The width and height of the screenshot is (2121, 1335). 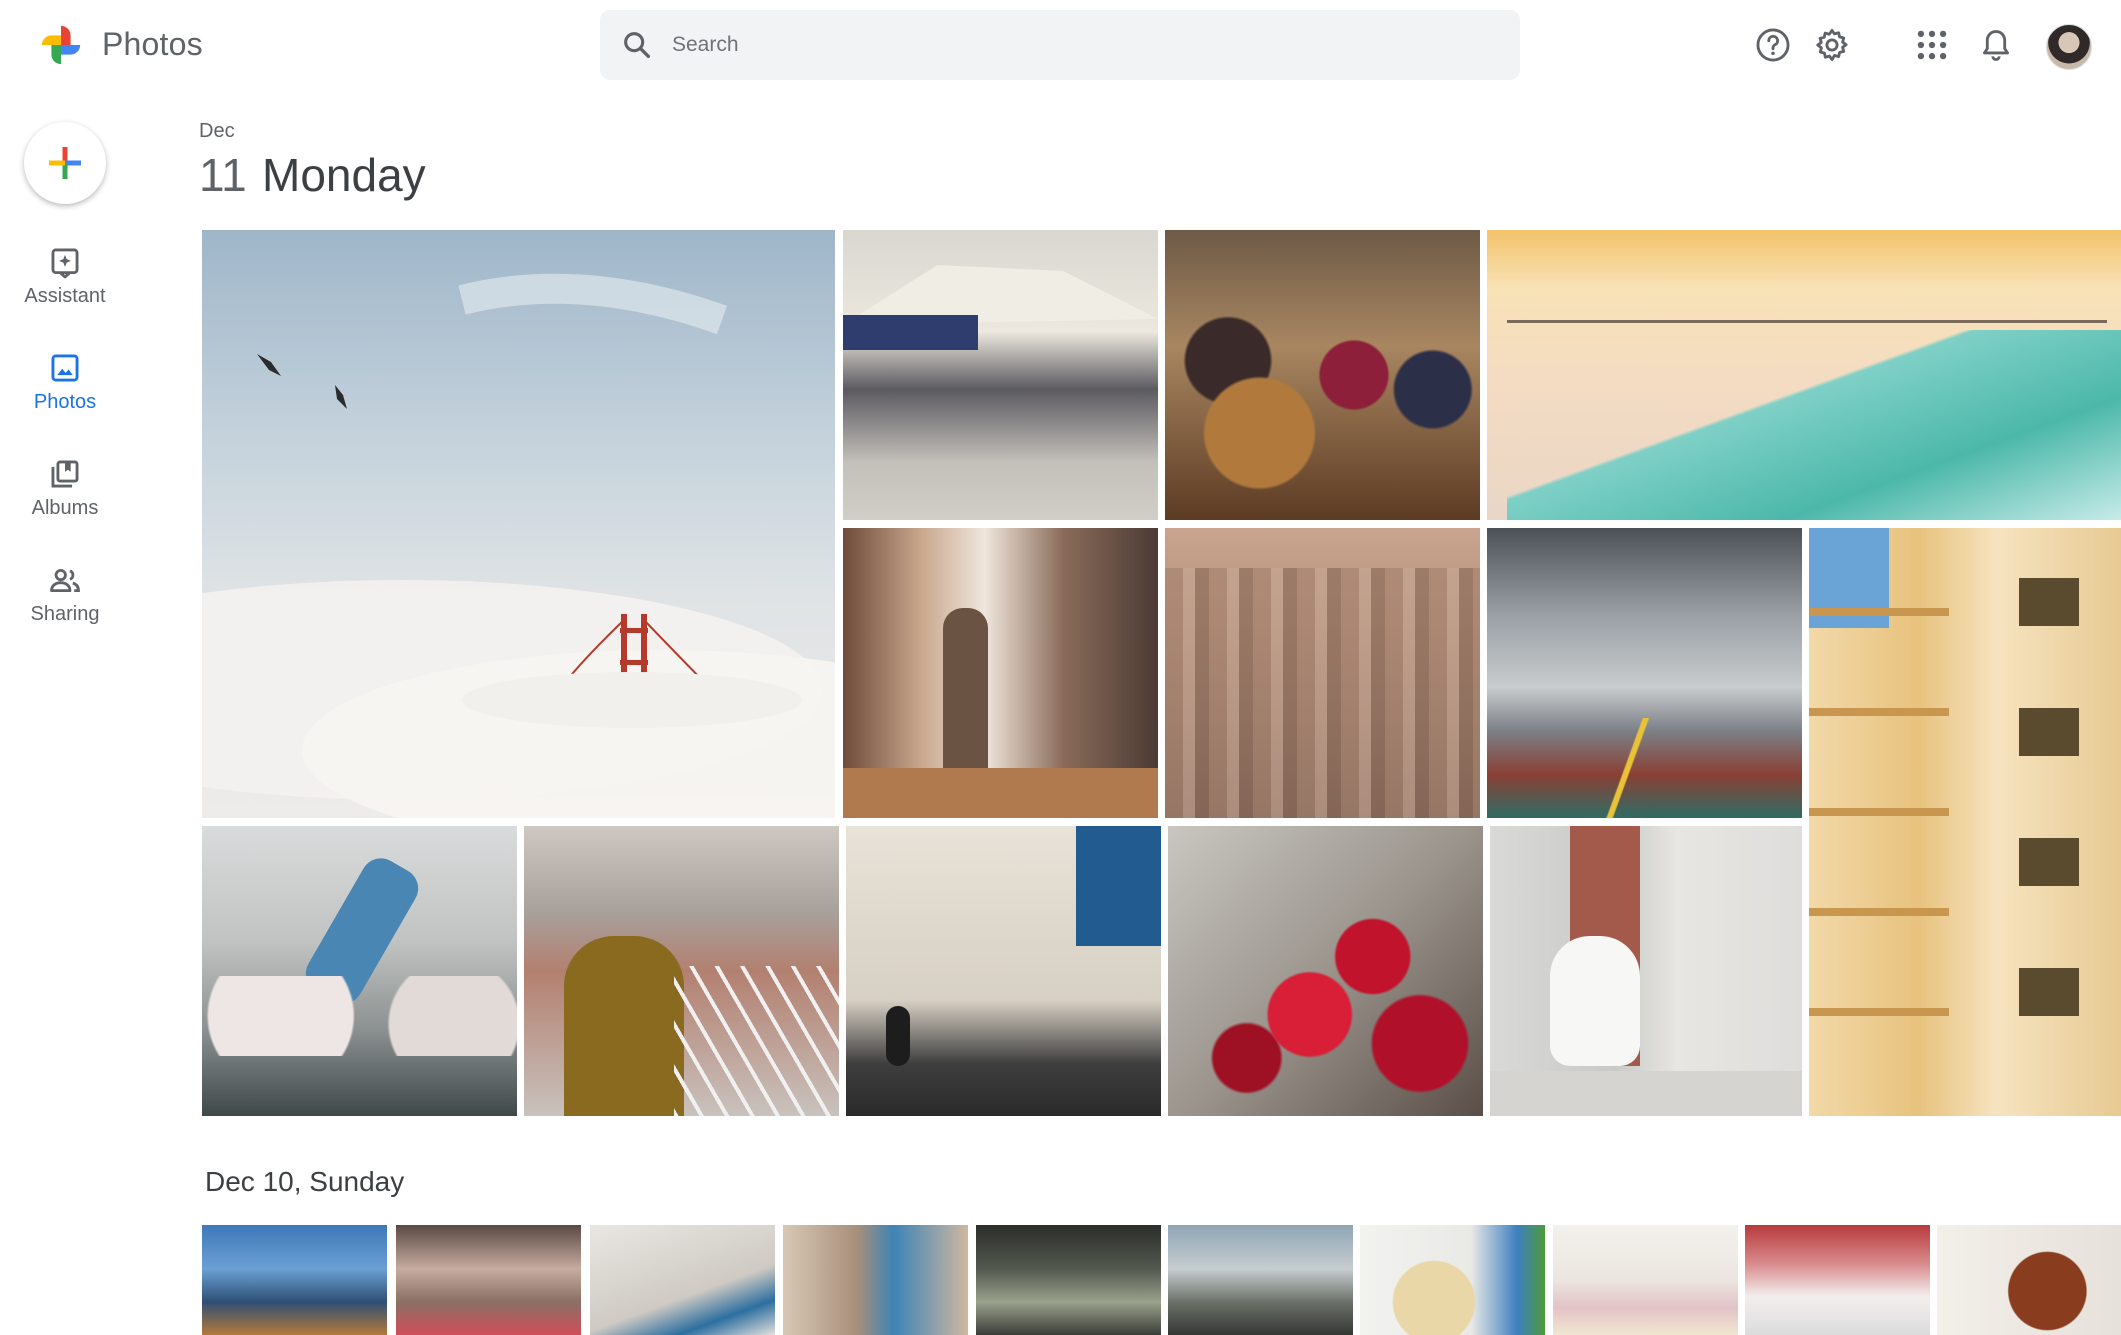 I want to click on street-sky, so click(x=1118, y=886).